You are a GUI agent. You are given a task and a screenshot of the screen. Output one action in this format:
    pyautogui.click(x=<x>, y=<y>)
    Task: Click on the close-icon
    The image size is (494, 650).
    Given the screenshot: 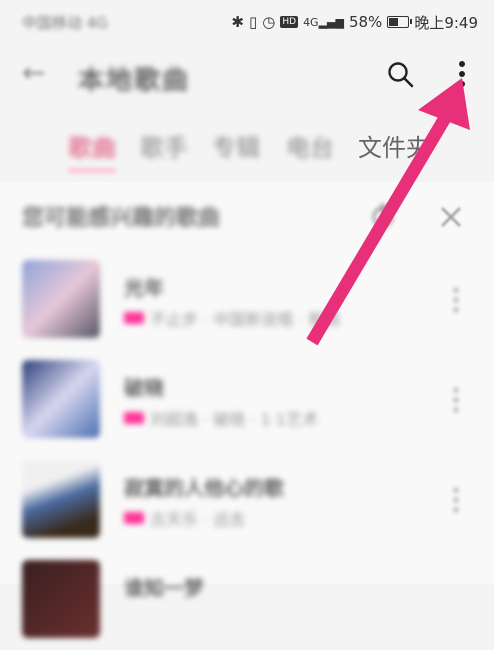 What is the action you would take?
    pyautogui.click(x=451, y=217)
    